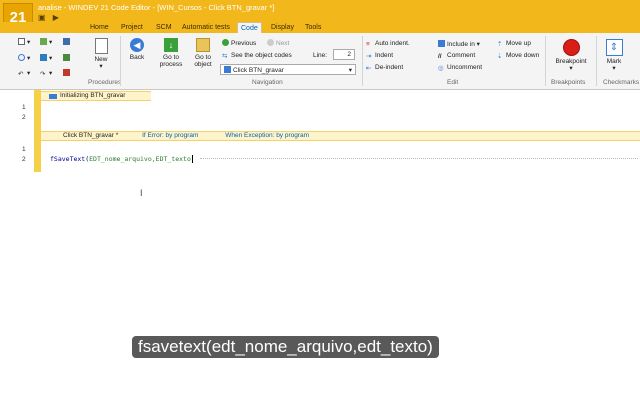 The width and height of the screenshot is (640, 402). I want to click on quick-access-toolbar: ▣ ▶, so click(51, 17).